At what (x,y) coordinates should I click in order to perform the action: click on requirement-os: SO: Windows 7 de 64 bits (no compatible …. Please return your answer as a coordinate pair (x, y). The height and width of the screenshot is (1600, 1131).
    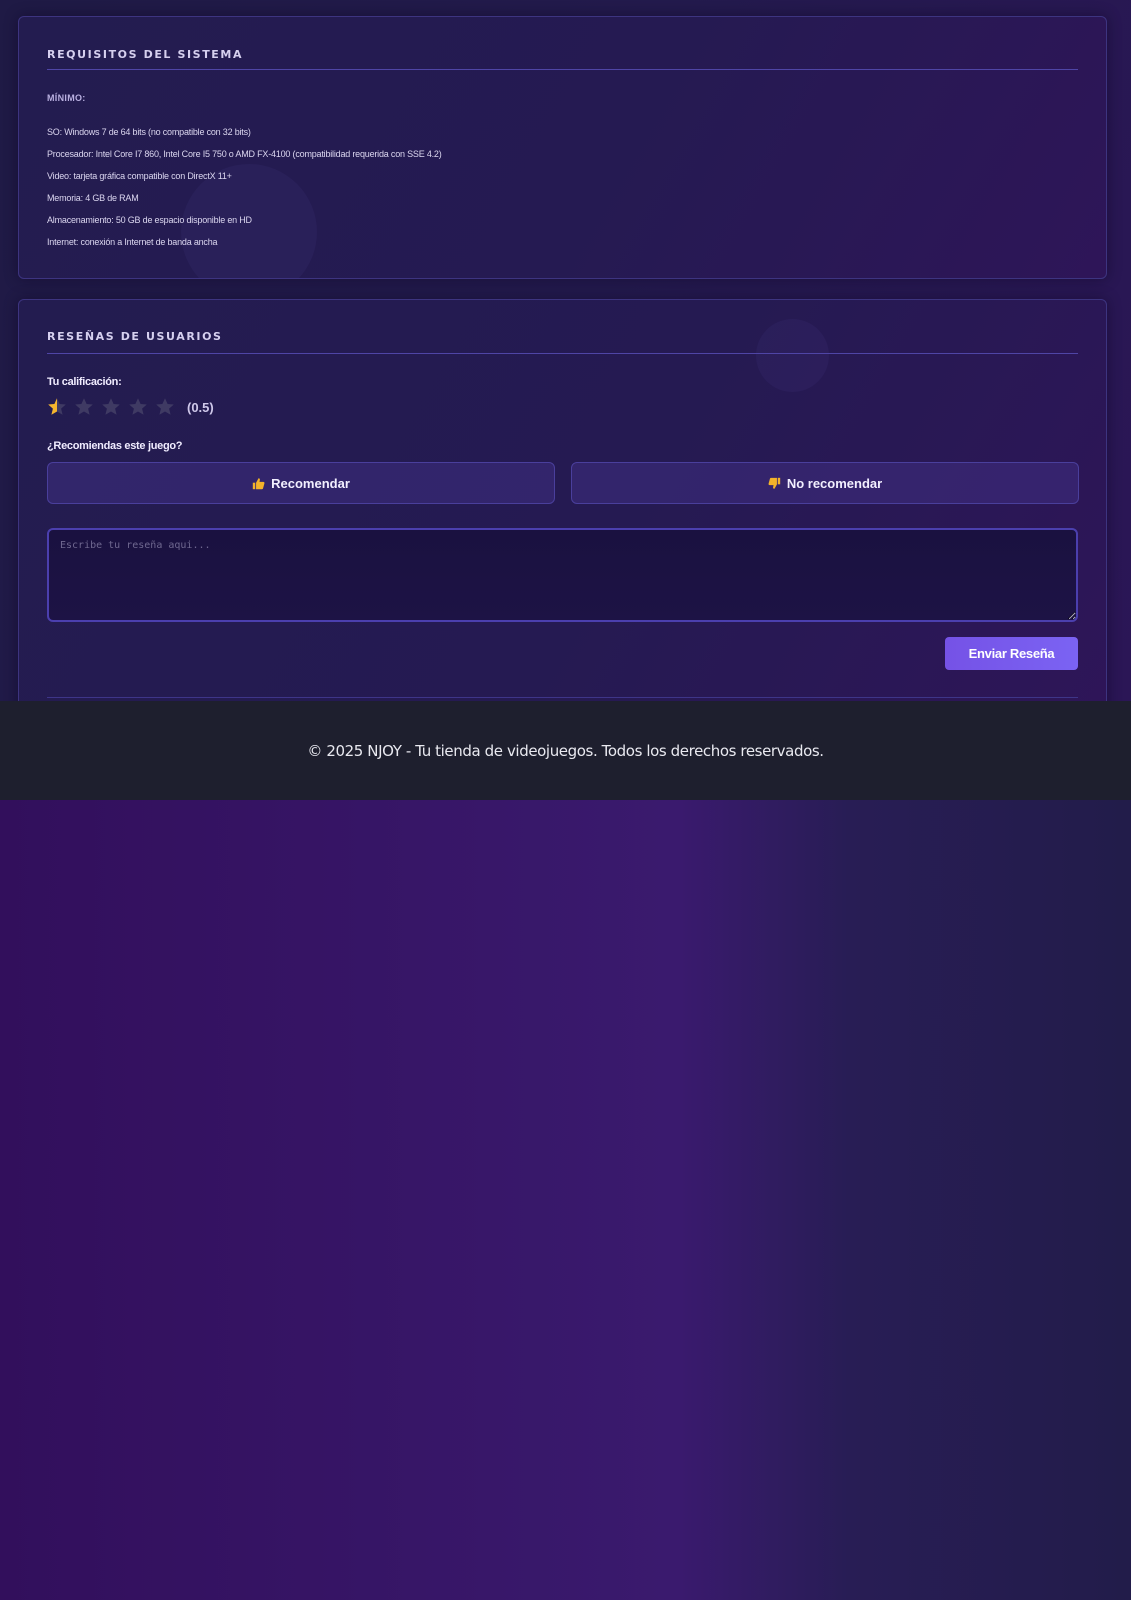
    Looking at the image, I should click on (149, 132).